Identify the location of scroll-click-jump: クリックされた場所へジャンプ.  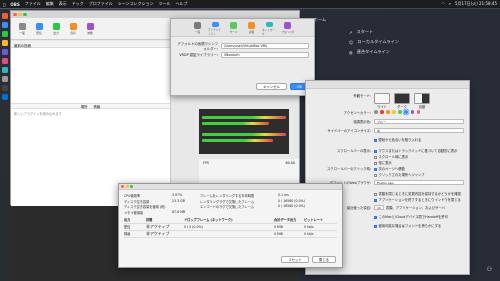
(419, 174).